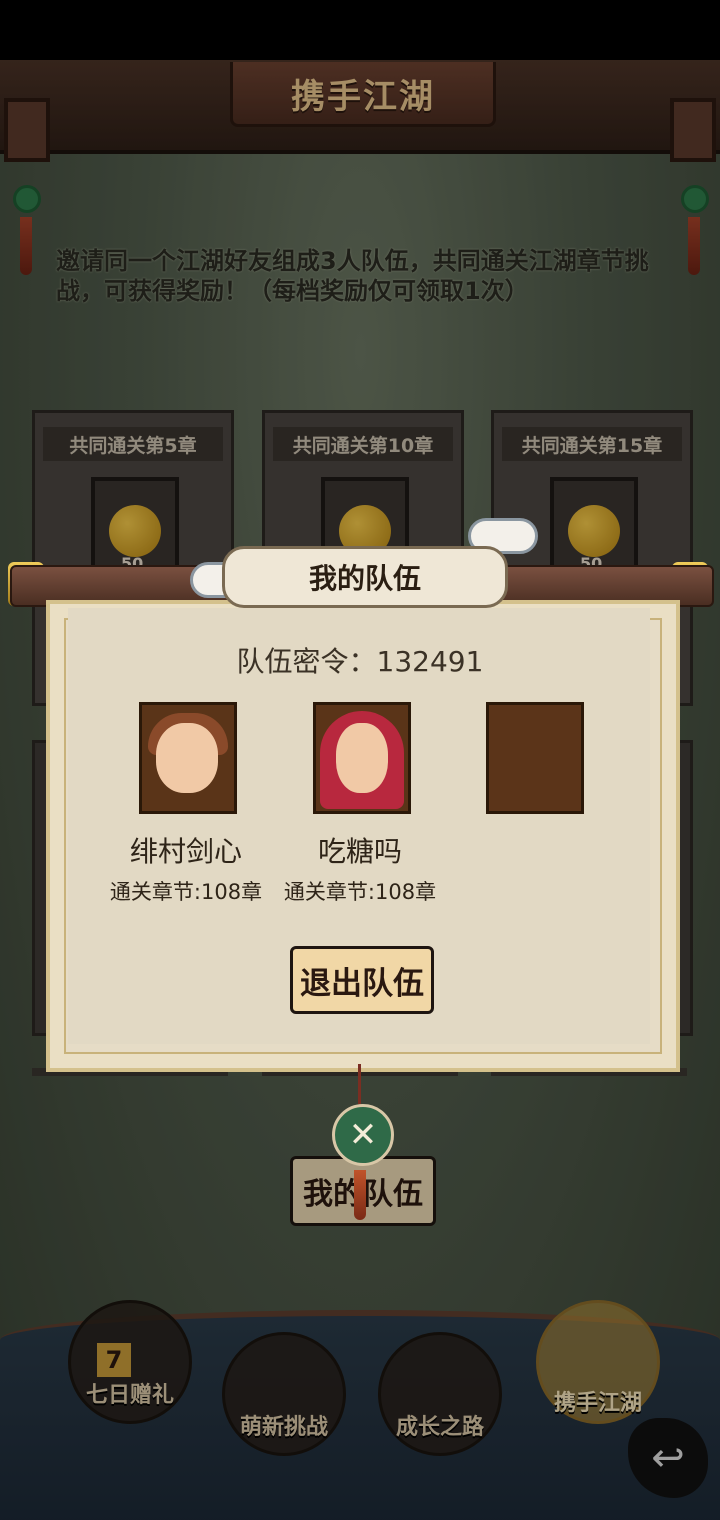 The image size is (720, 1520). I want to click on status-bar, so click(360, 30).